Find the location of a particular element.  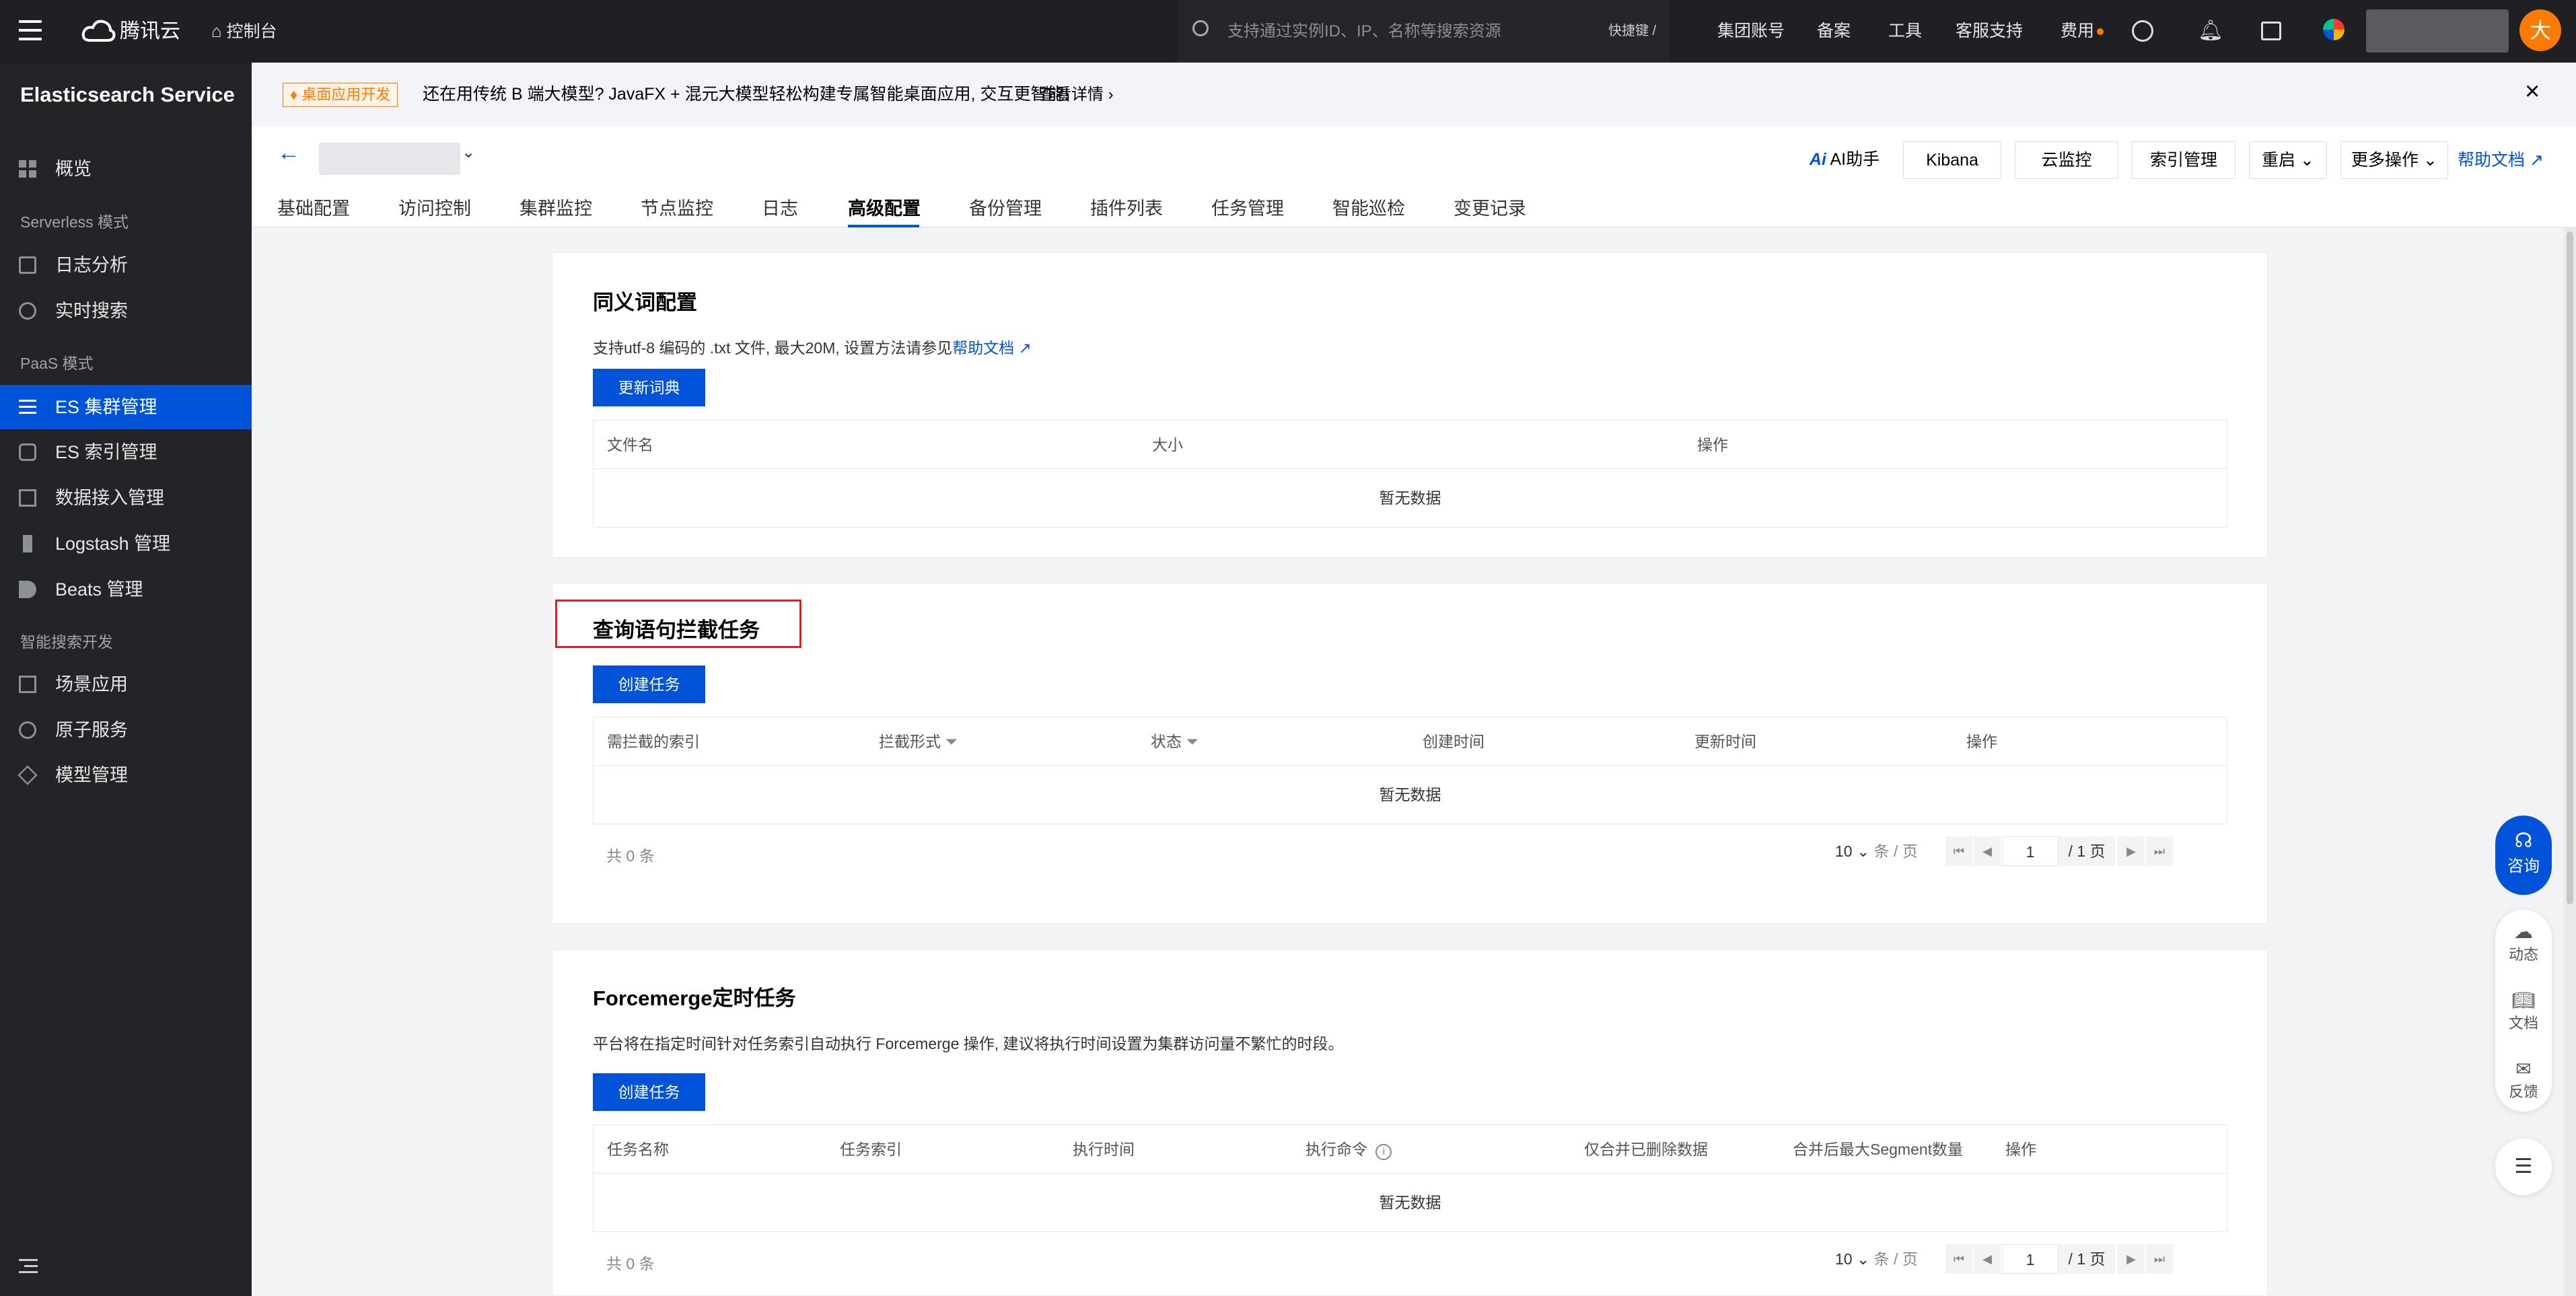

sidebar-group-paas: PaaS 模式 is located at coordinates (57, 363).